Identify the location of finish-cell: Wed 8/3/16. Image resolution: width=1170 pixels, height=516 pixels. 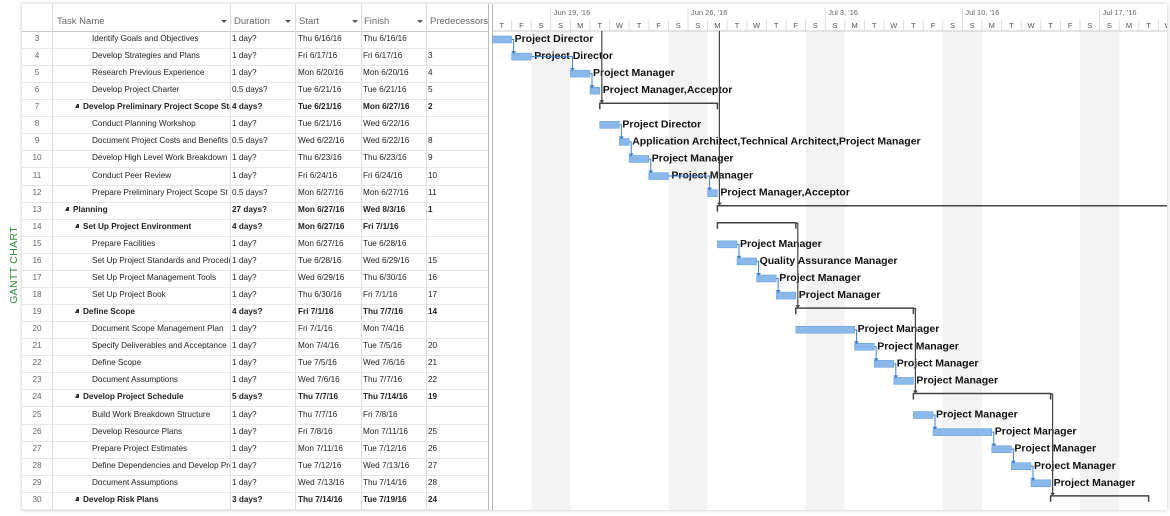
(394, 209).